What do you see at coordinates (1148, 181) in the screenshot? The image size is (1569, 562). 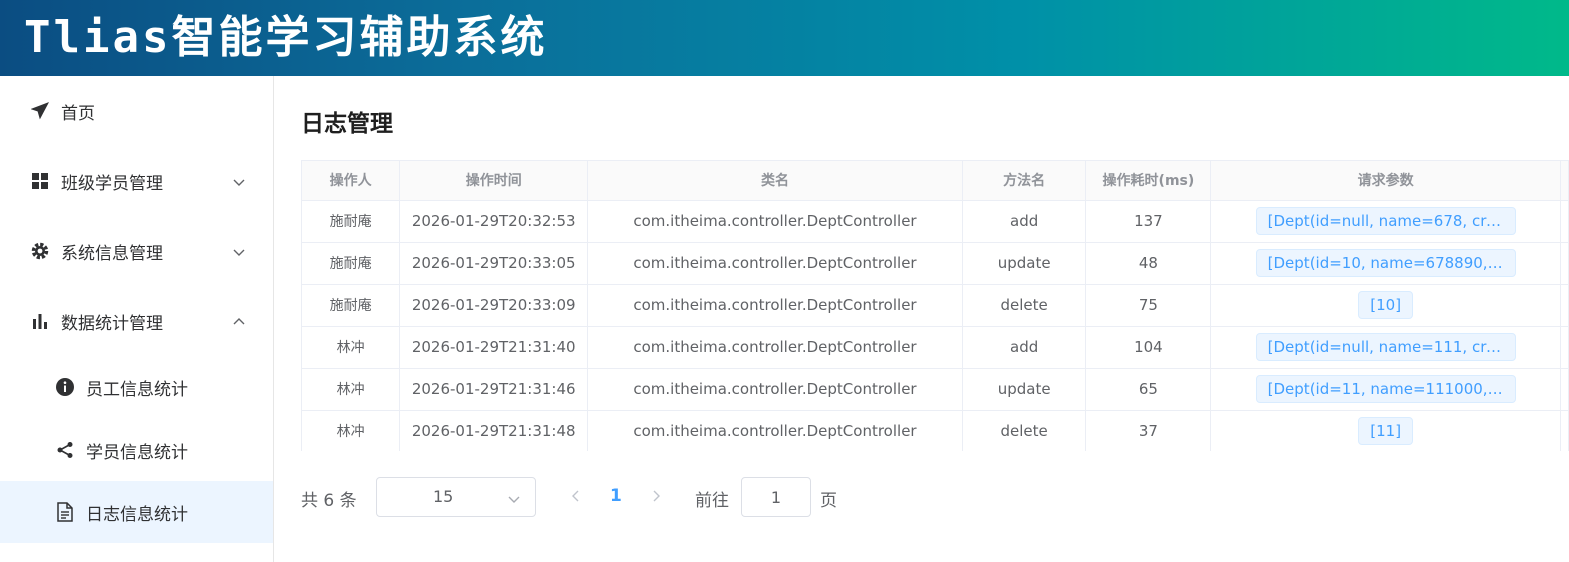 I see `column-header-cost: 操作耗时(ms)` at bounding box center [1148, 181].